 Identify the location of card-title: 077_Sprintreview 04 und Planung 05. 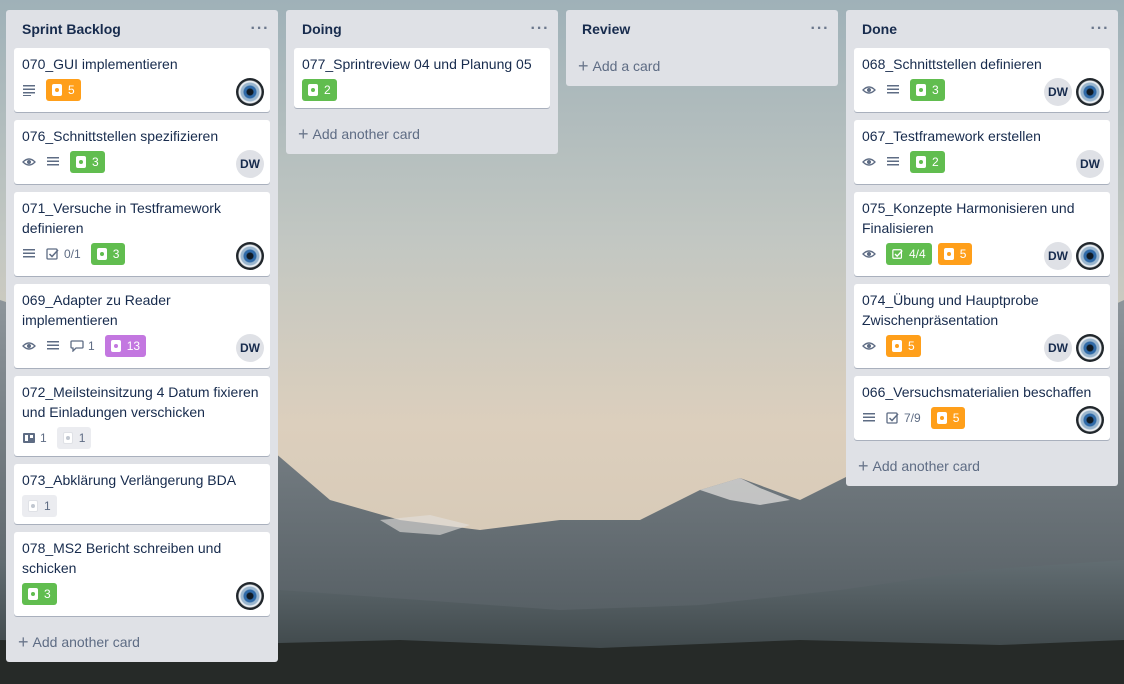
(417, 64).